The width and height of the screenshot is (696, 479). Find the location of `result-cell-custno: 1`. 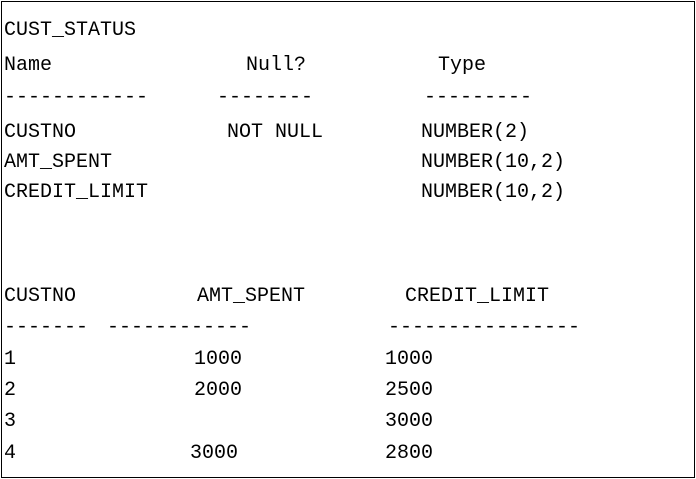

result-cell-custno: 1 is located at coordinates (10, 359).